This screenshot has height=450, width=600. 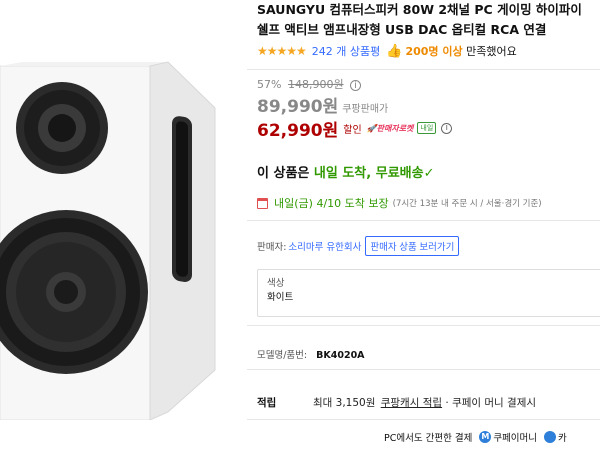 What do you see at coordinates (562, 437) in the screenshot?
I see `card-label: 카` at bounding box center [562, 437].